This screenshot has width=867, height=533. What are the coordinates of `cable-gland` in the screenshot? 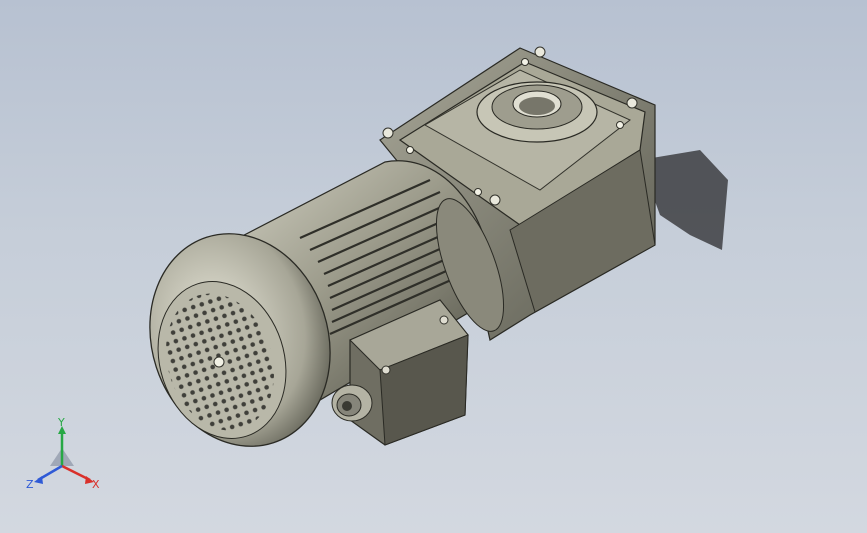 It's located at (352, 403).